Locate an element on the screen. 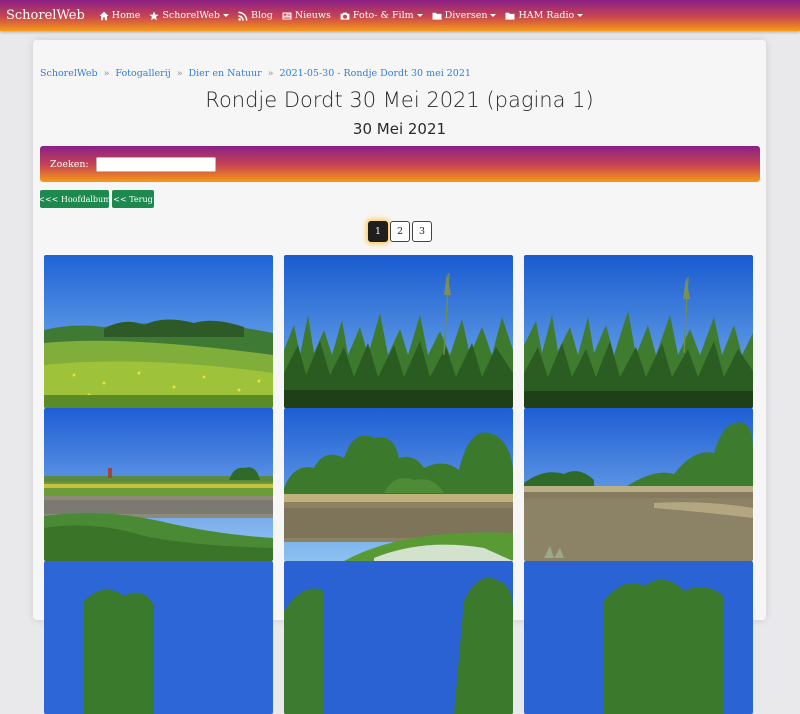  search-label: Zoeken: is located at coordinates (69, 164).